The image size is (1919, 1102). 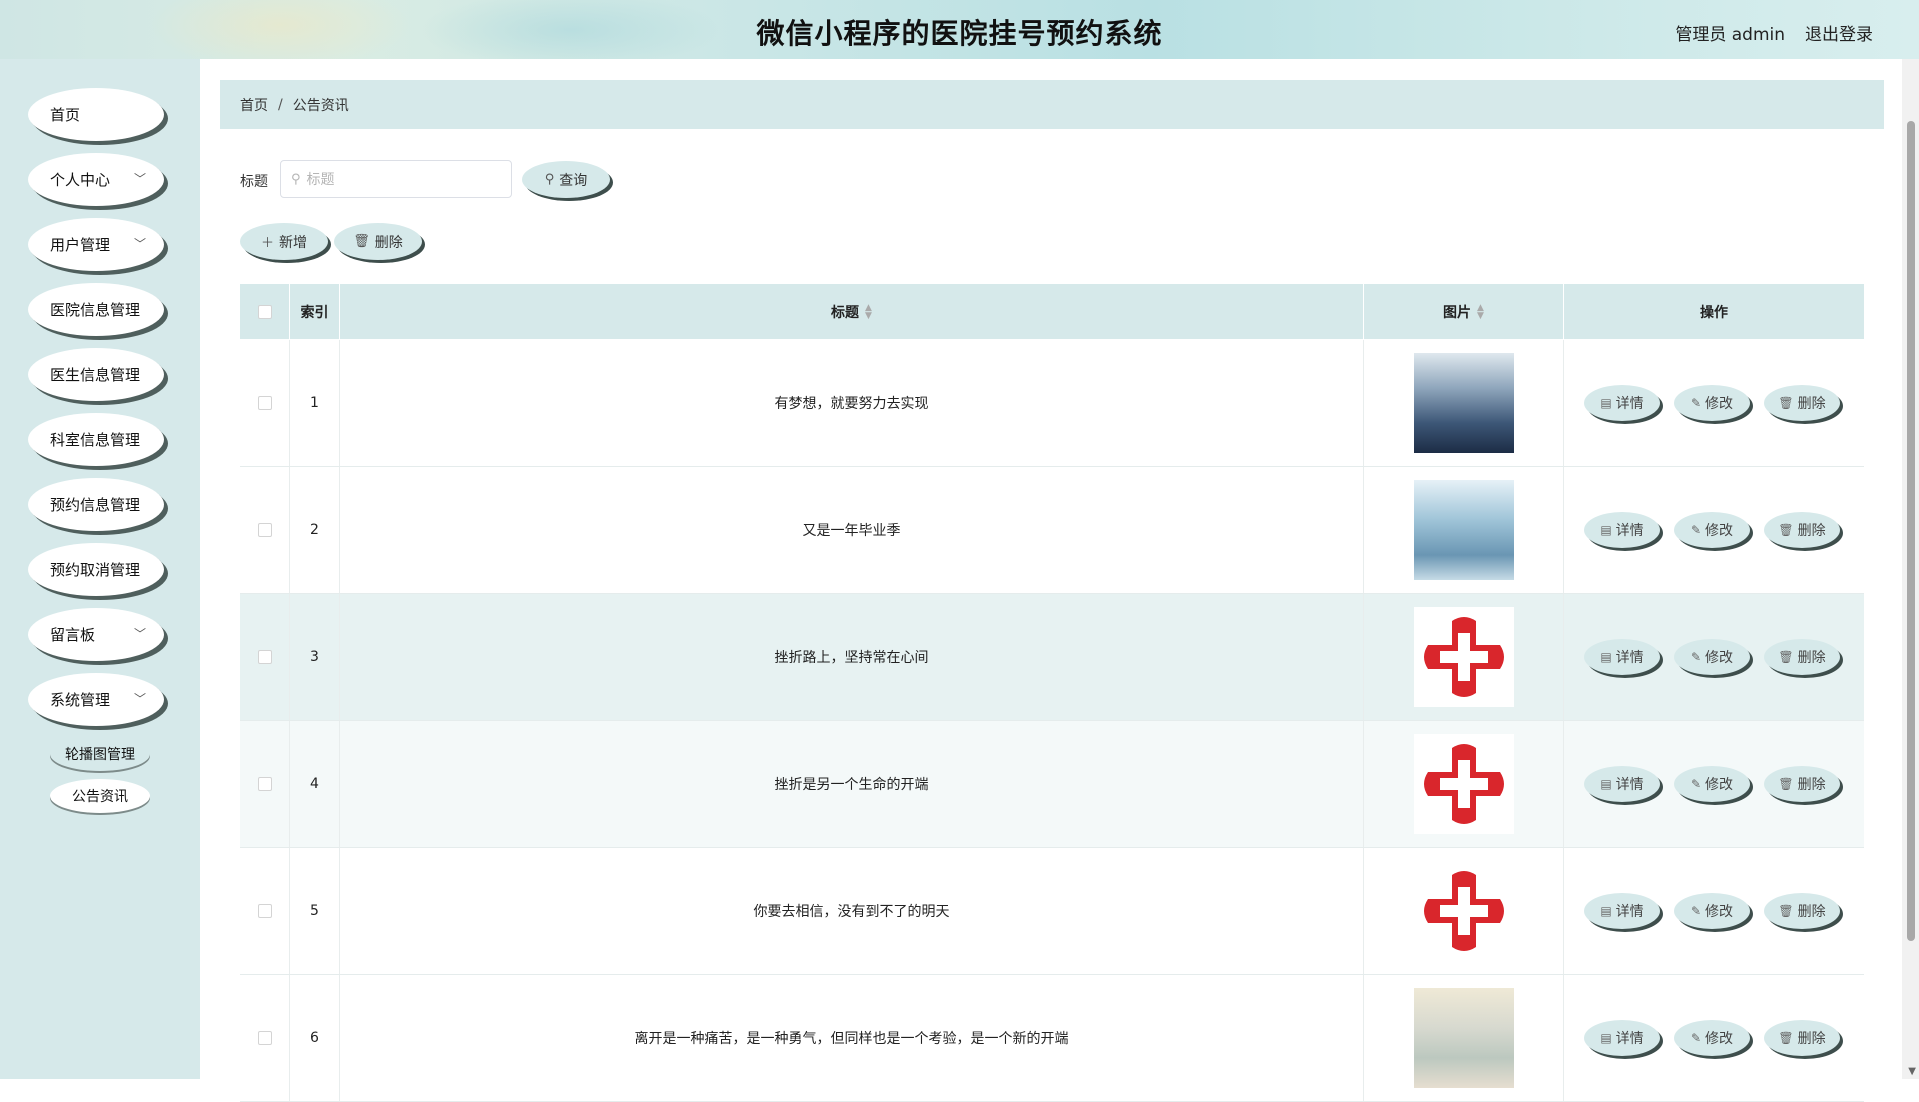 What do you see at coordinates (1052, 657) in the screenshot?
I see `table-row: 3 挫折路上，坚持常在心间 ▤ 详情 ✎ 修改 🗑 删除` at bounding box center [1052, 657].